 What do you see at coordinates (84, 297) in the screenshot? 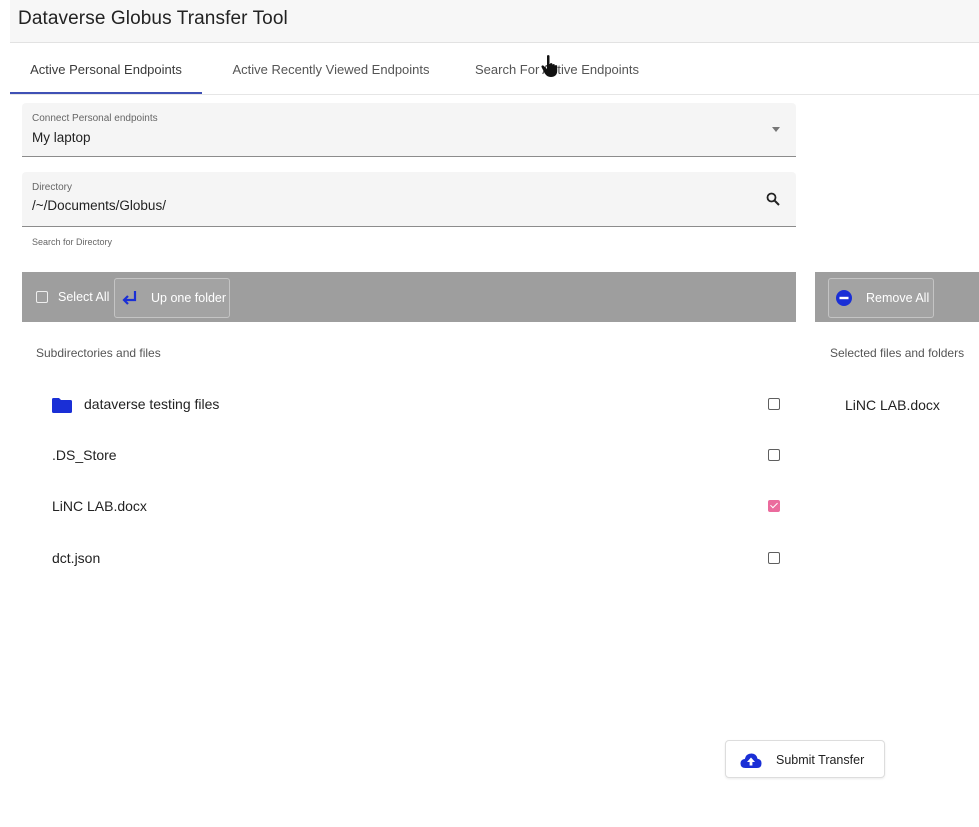
I see `select-all-label: Select All` at bounding box center [84, 297].